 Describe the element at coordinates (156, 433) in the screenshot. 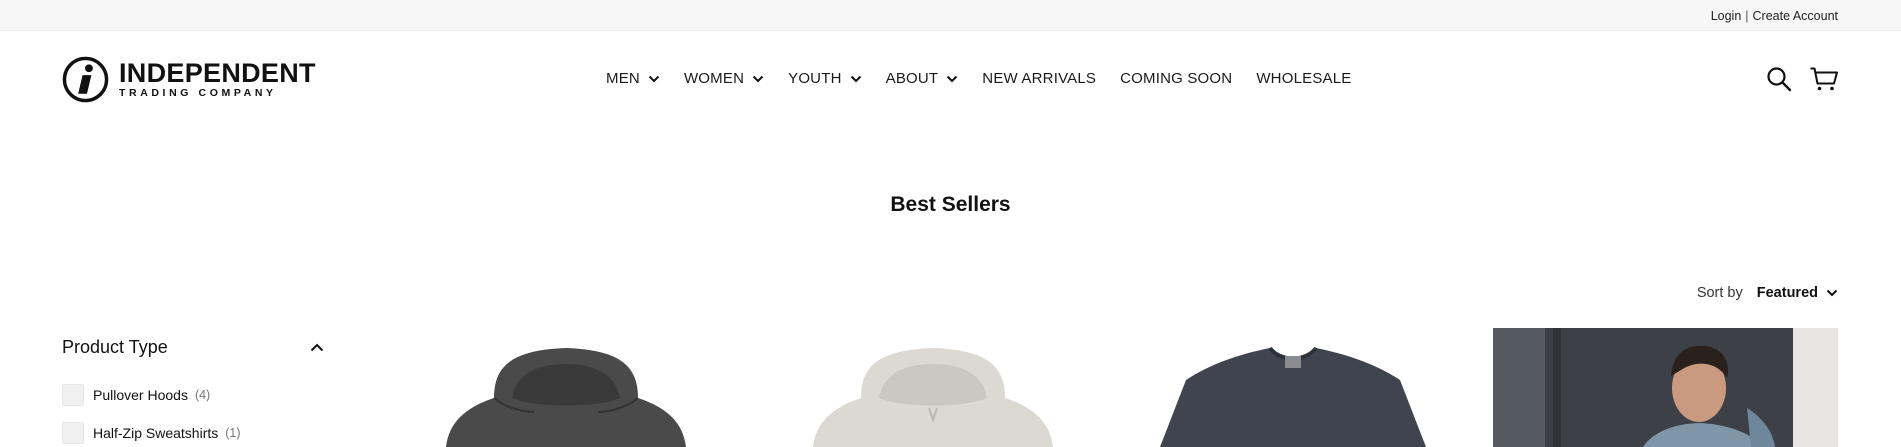

I see `filter-option-label: Half-Zip Sweatshirts` at that location.